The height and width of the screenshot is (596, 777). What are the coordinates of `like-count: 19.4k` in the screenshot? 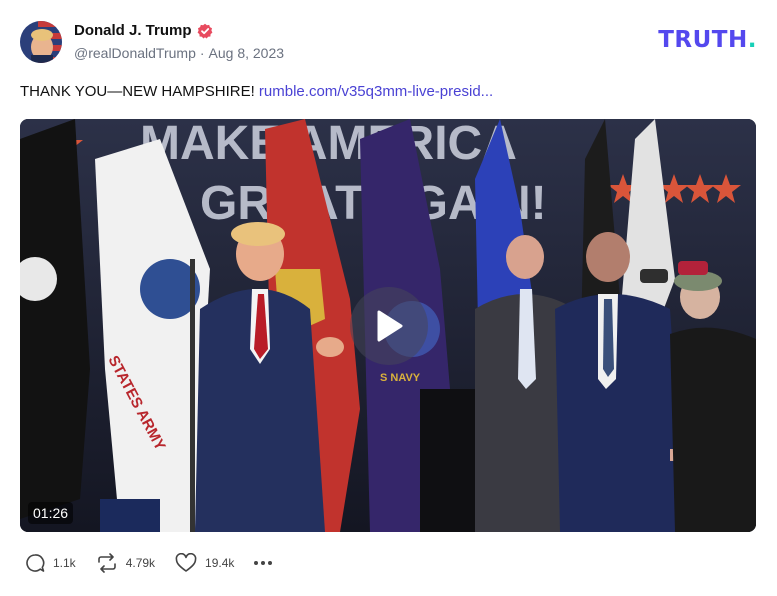 It's located at (220, 563).